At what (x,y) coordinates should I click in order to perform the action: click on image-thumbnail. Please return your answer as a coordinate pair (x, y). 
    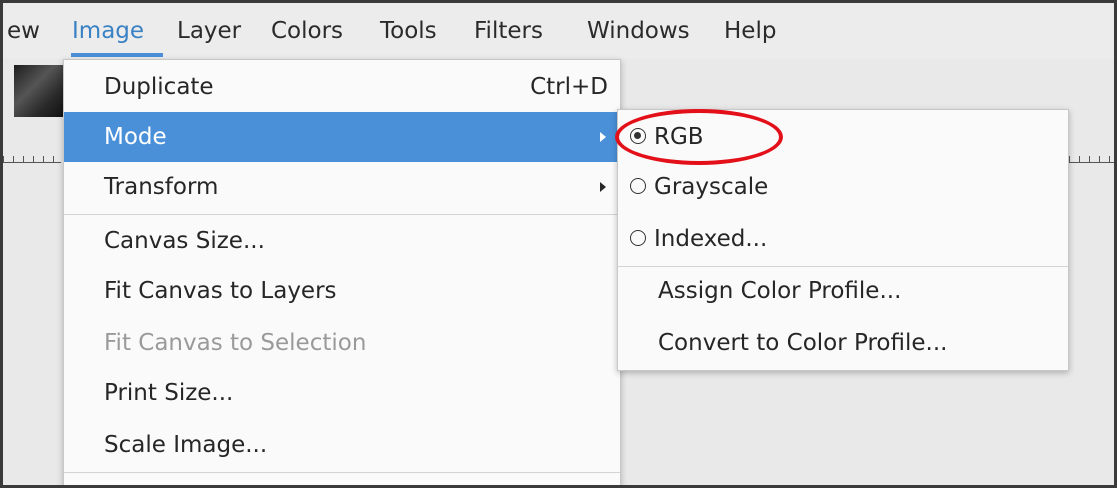
    Looking at the image, I should click on (39, 91).